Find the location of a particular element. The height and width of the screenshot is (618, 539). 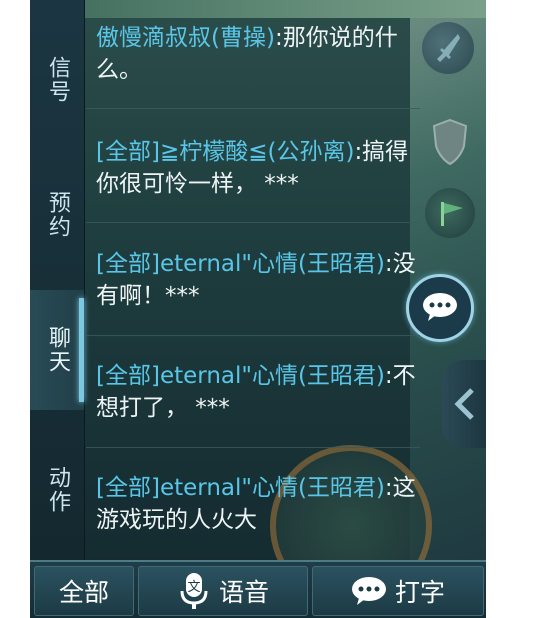

chevron-left-icon is located at coordinates (464, 404).